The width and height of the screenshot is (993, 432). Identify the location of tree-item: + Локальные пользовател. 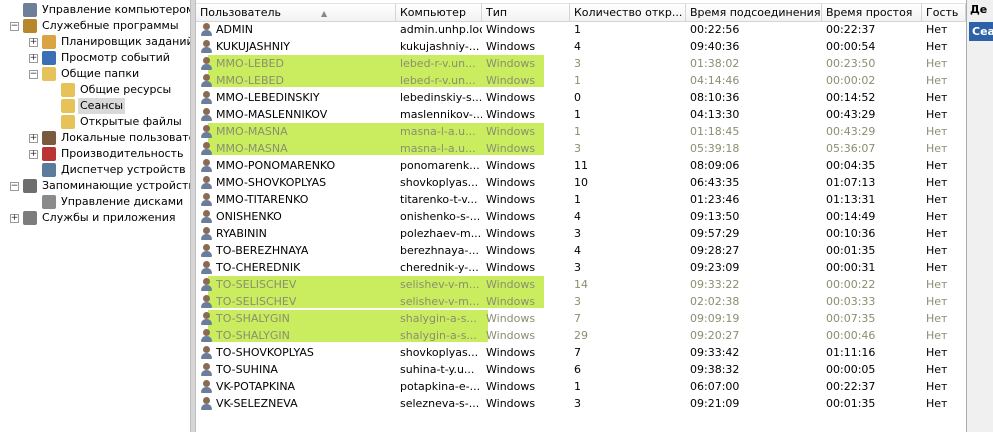
(109, 138).